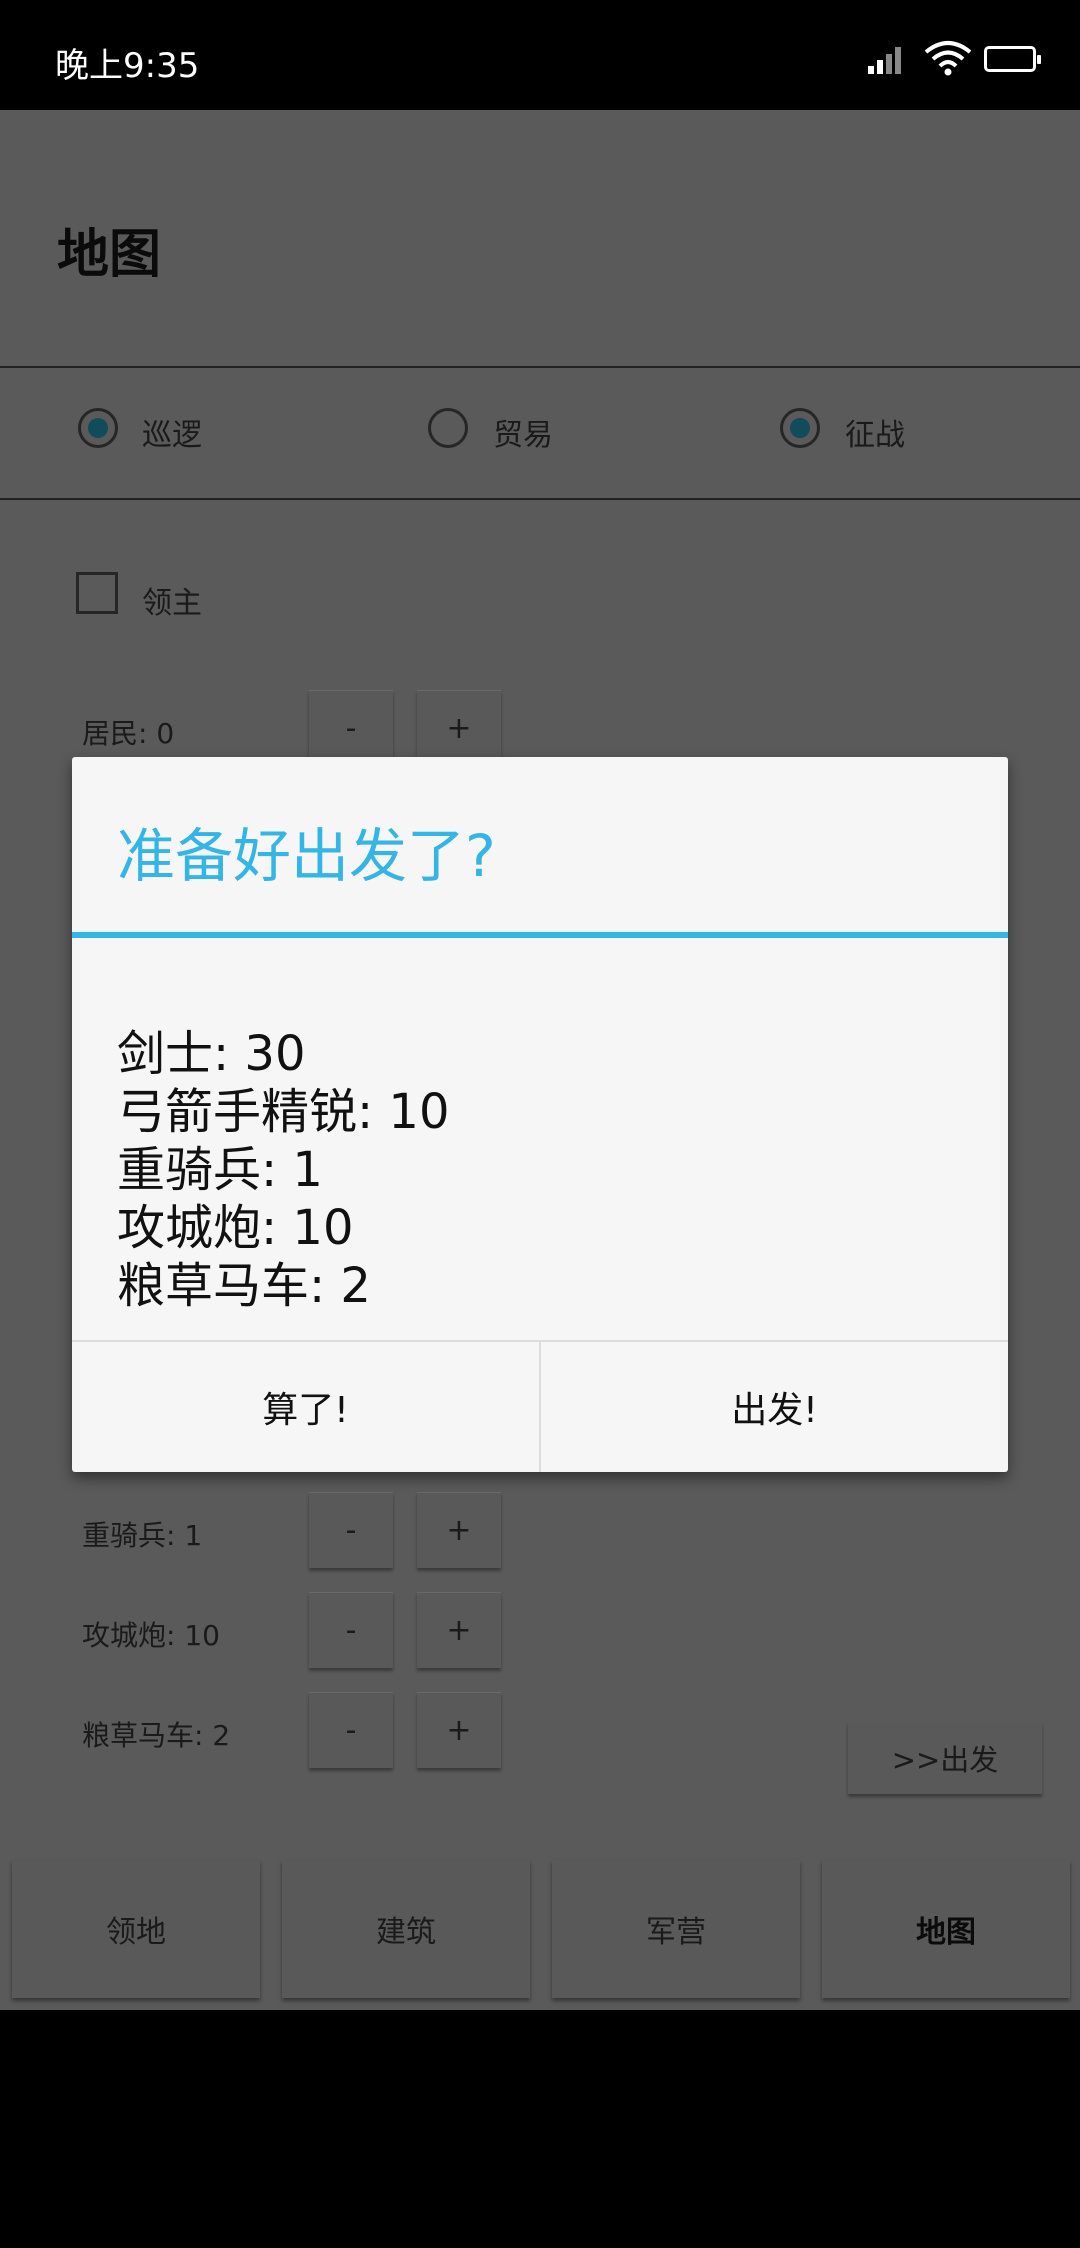  Describe the element at coordinates (406, 1929) in the screenshot. I see `nav-buildings-button: 建筑` at that location.